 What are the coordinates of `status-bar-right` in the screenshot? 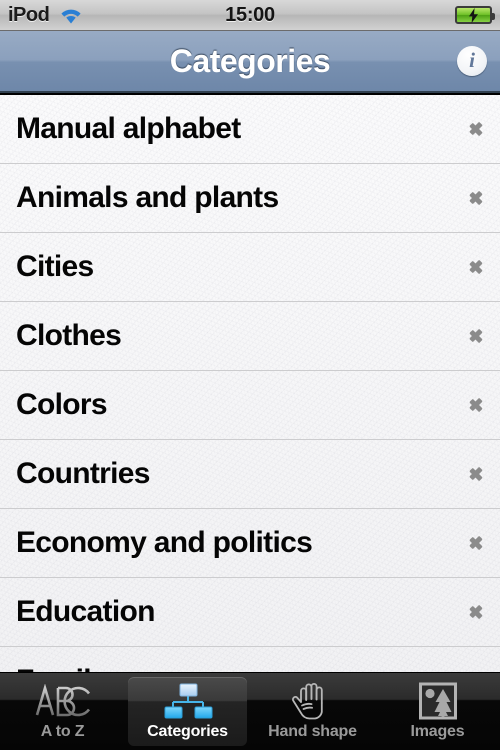 It's located at (475, 15).